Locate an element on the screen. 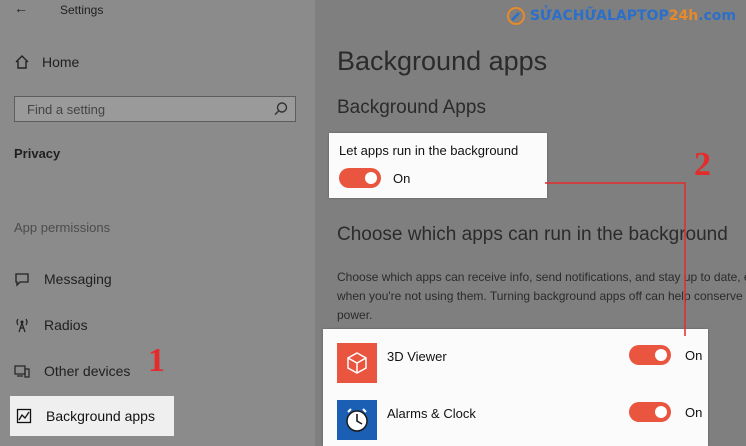 Image resolution: width=746 pixels, height=446 pixels. master-toggle-switch is located at coordinates (360, 178).